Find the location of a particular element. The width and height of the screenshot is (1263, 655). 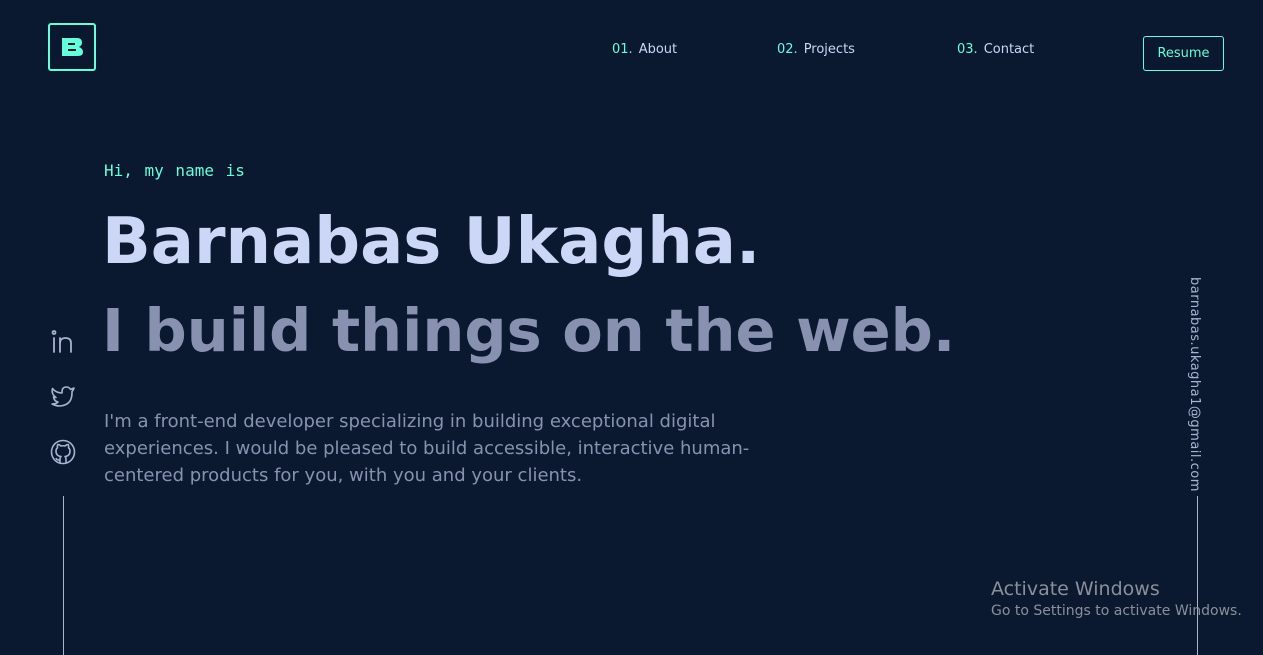

twitter-icon is located at coordinates (63, 396).